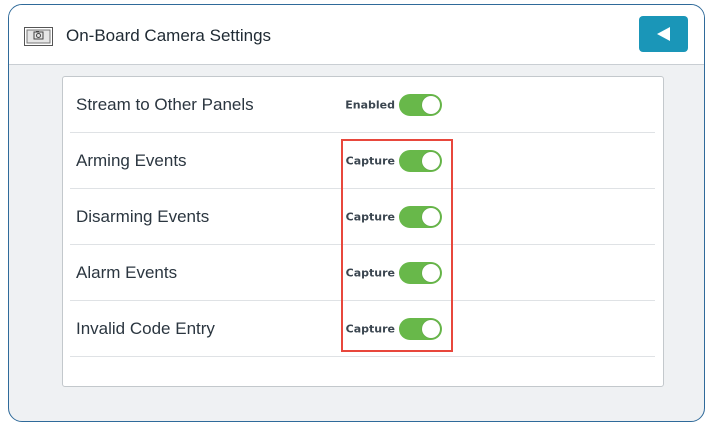 The image size is (715, 422). I want to click on setting-label: Arming Events, so click(131, 160).